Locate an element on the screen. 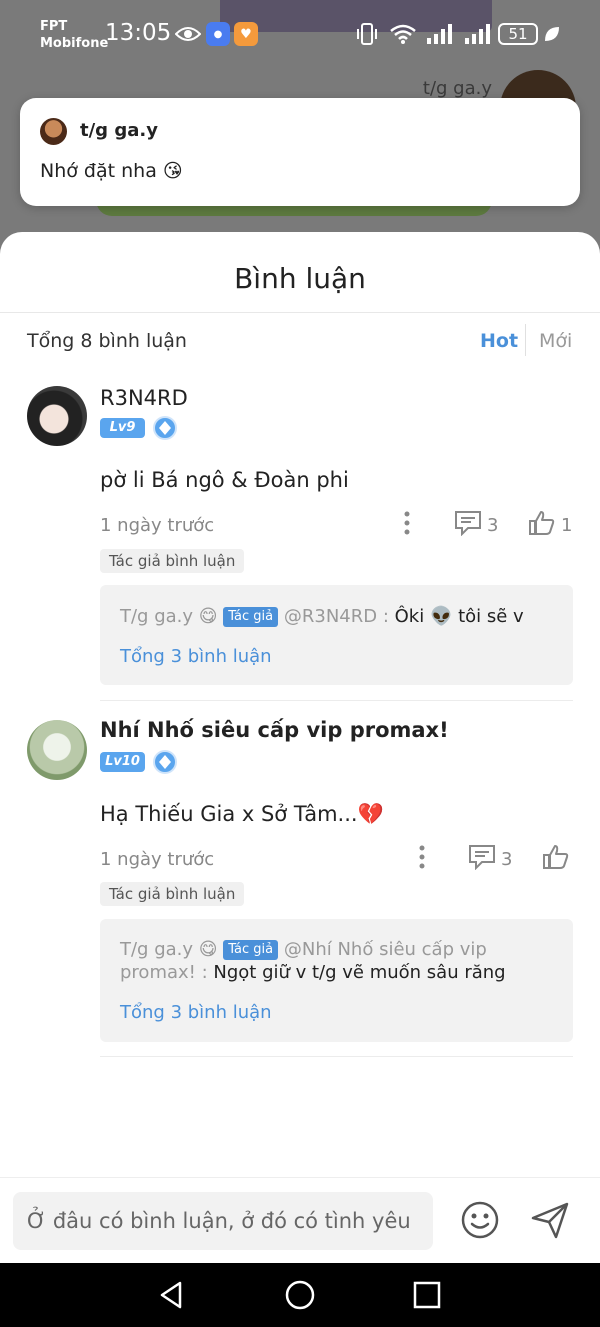 The height and width of the screenshot is (1327, 600). level-badge: Lv9 is located at coordinates (122, 428).